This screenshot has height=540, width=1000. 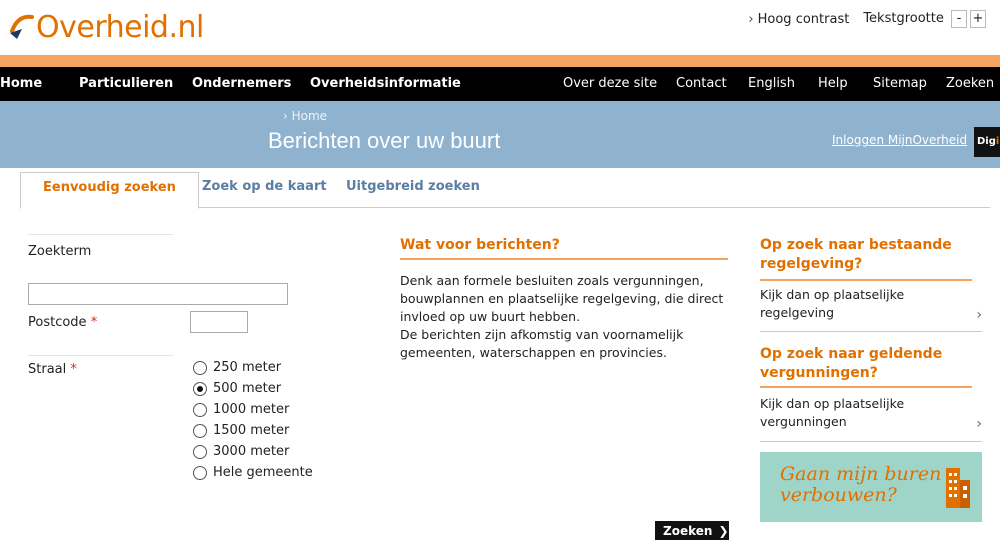 I want to click on breadcrumb: › Home, so click(x=305, y=116).